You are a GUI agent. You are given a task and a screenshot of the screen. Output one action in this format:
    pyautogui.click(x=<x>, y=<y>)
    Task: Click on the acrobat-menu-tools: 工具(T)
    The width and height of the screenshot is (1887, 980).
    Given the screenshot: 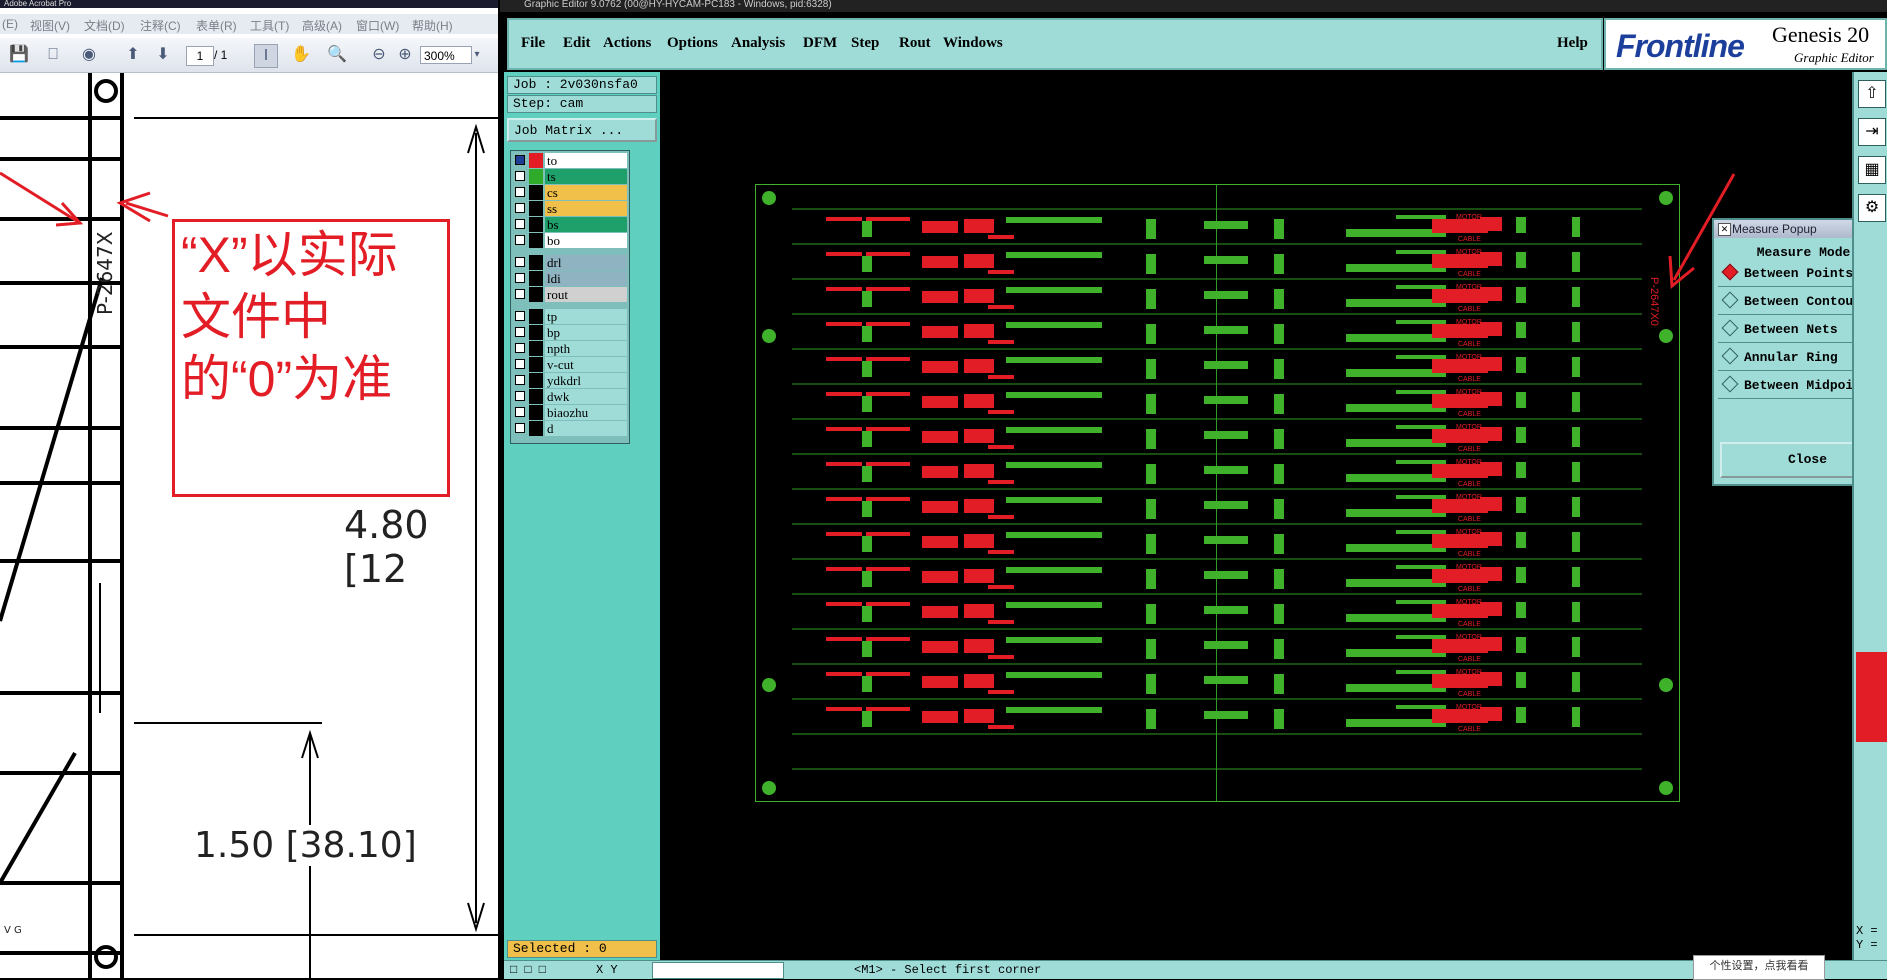 What is the action you would take?
    pyautogui.click(x=269, y=25)
    